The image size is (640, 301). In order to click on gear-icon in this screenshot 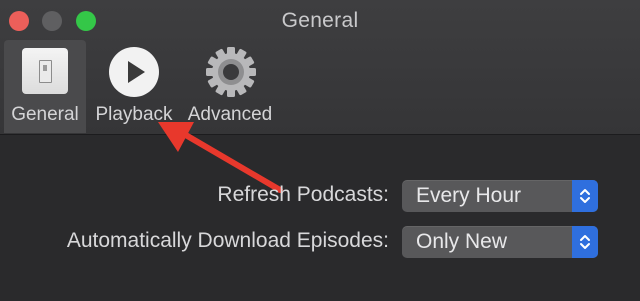, I will do `click(231, 72)`.